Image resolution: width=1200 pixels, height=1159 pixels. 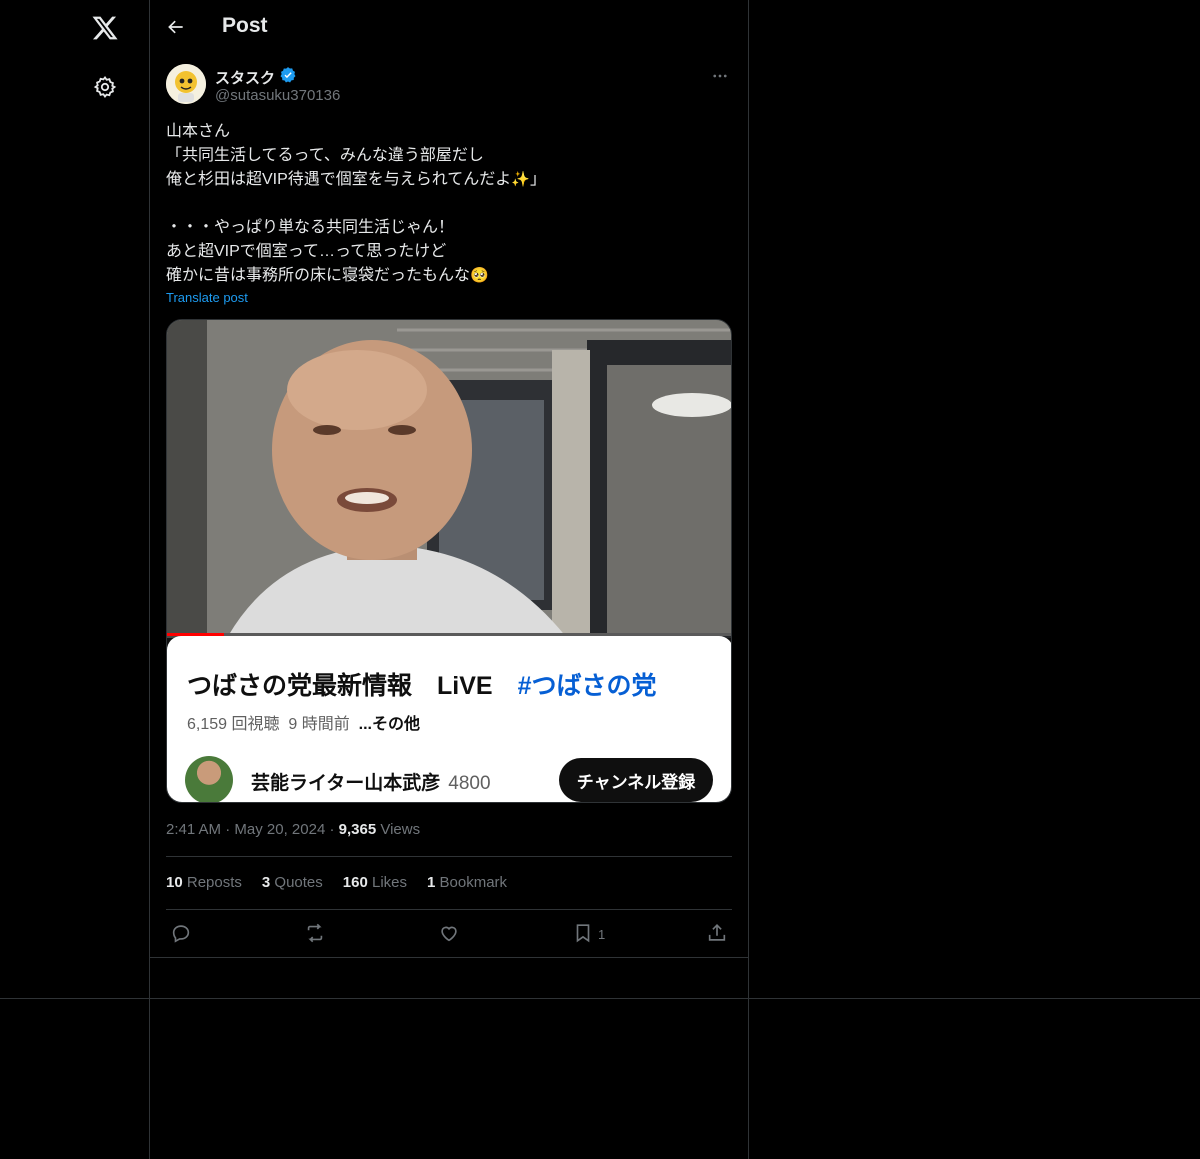 I want to click on reply-button, so click(x=181, y=934).